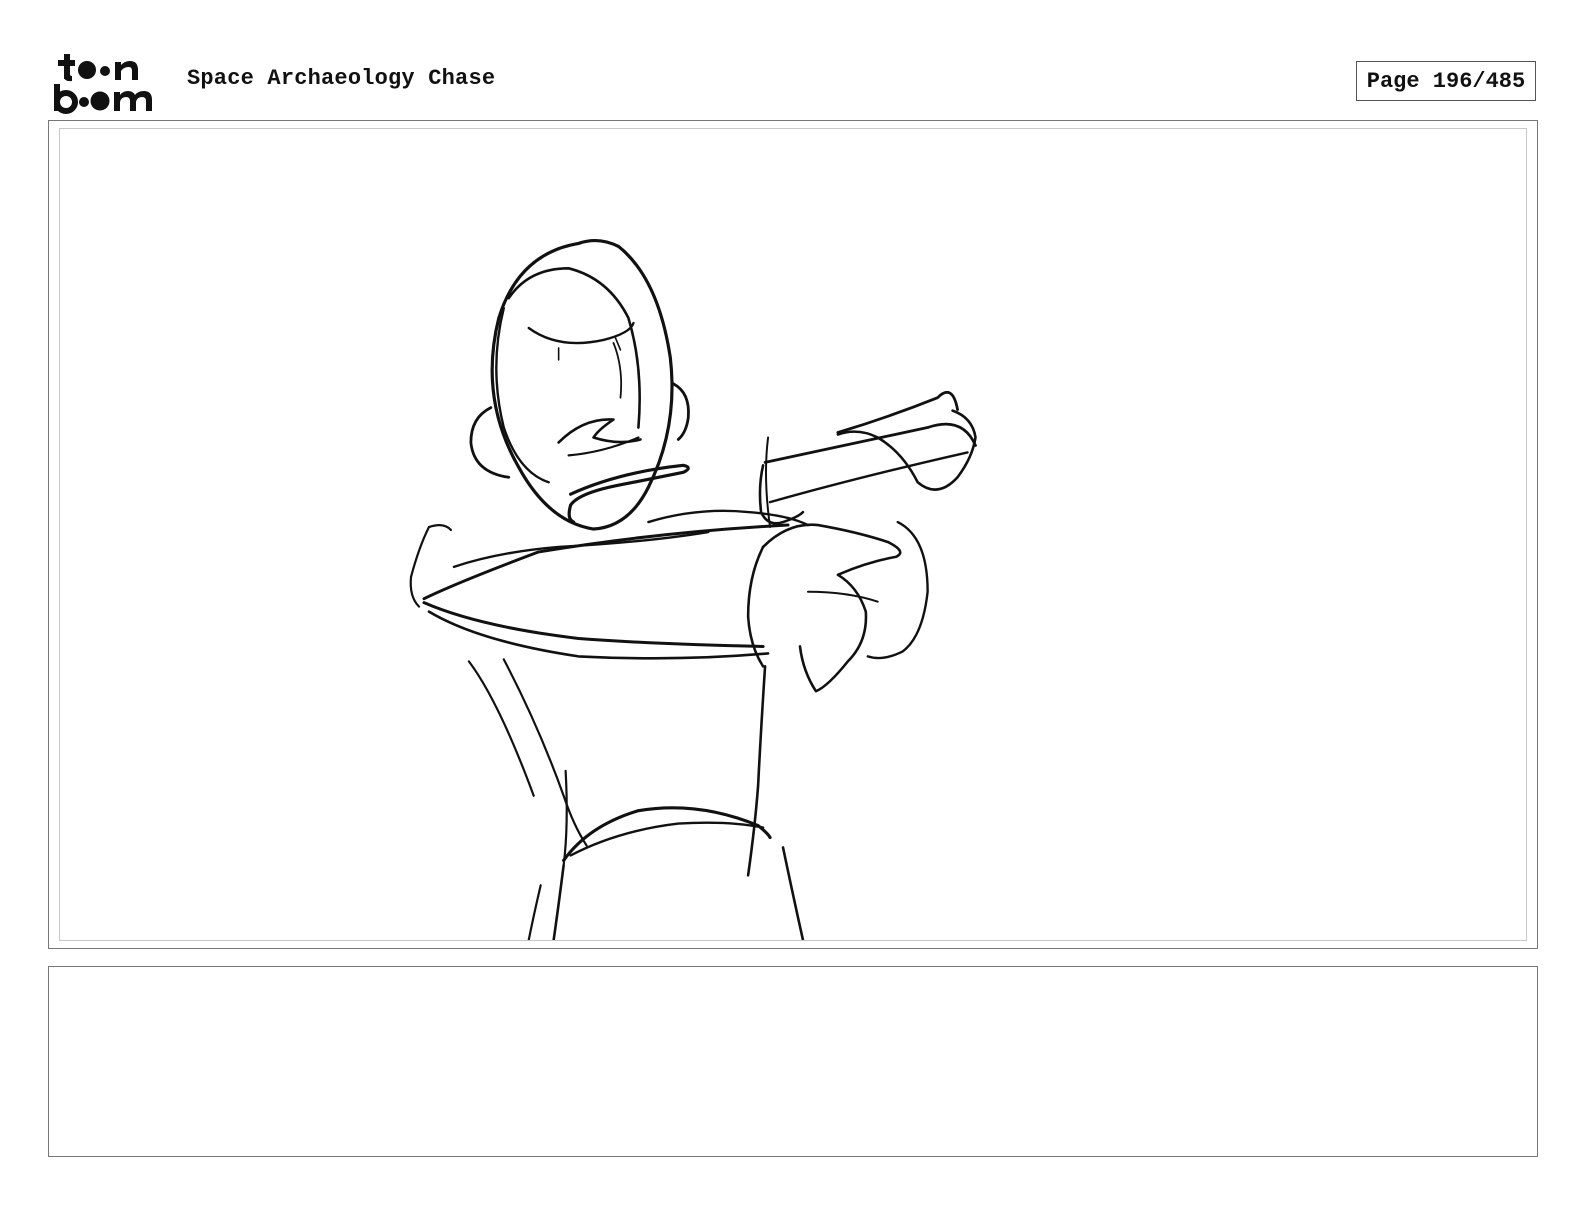 This screenshot has width=1584, height=1224. What do you see at coordinates (793, 1061) in the screenshot?
I see `panel-notes-box` at bounding box center [793, 1061].